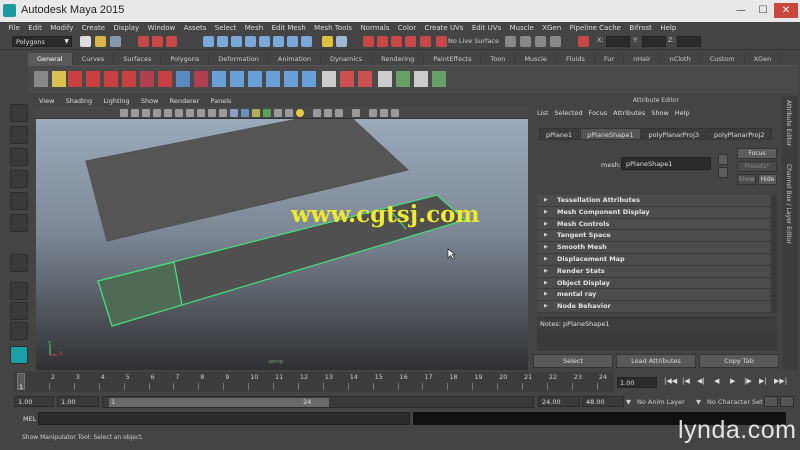 Image resolution: width=800 pixels, height=450 pixels. What do you see at coordinates (640, 28) in the screenshot?
I see `menu-bifrost: Bifrost` at bounding box center [640, 28].